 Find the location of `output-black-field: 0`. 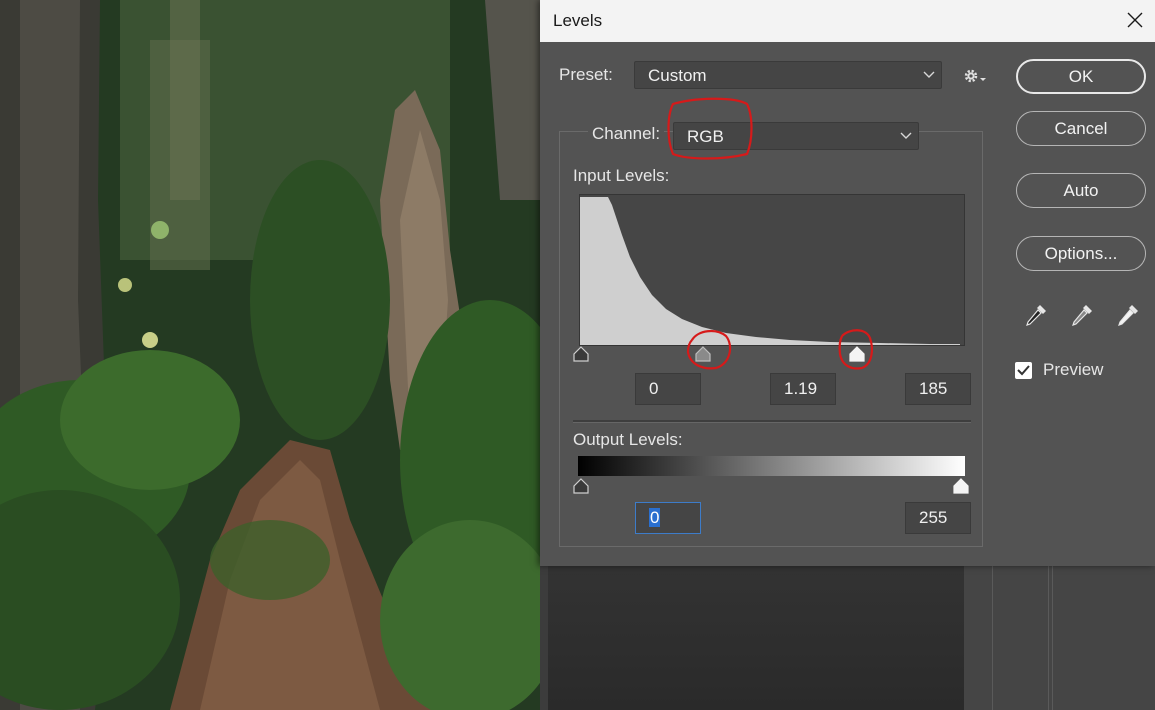

output-black-field: 0 is located at coordinates (668, 518).